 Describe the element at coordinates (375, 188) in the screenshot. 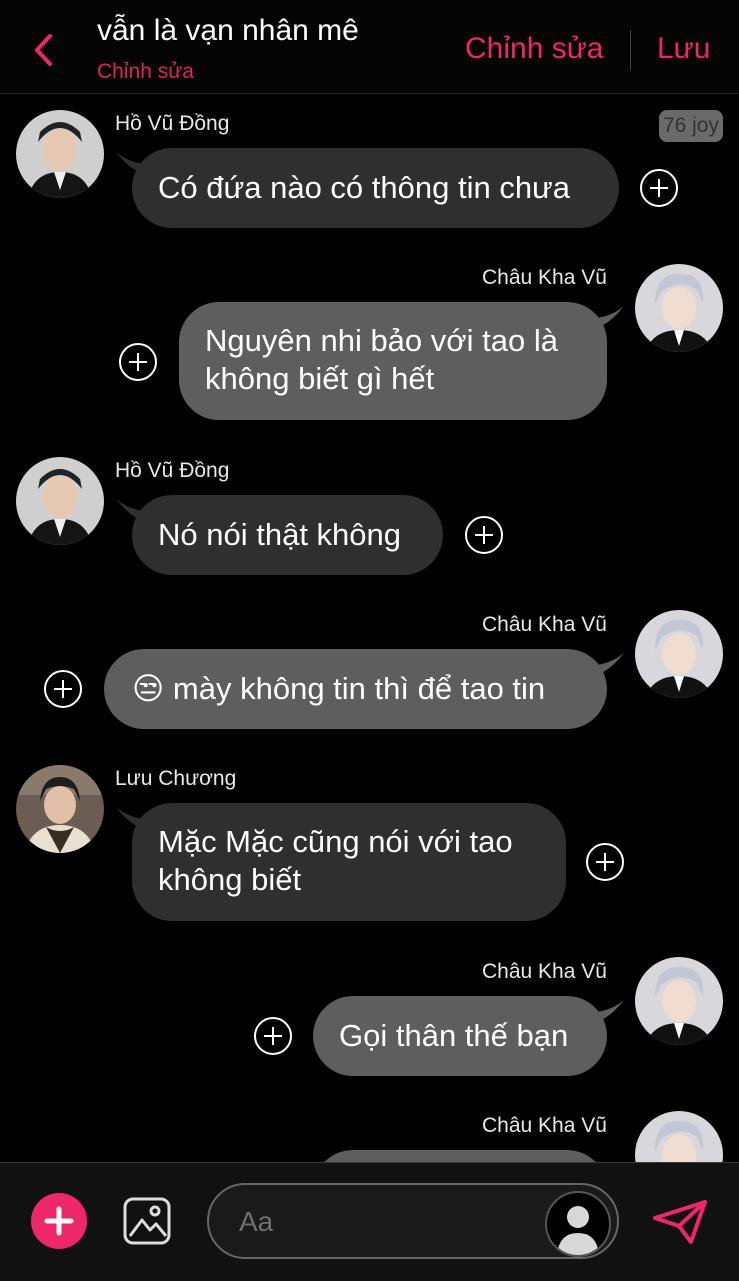

I see `message-bubble: Có đứa nào có thông tin chưa` at that location.